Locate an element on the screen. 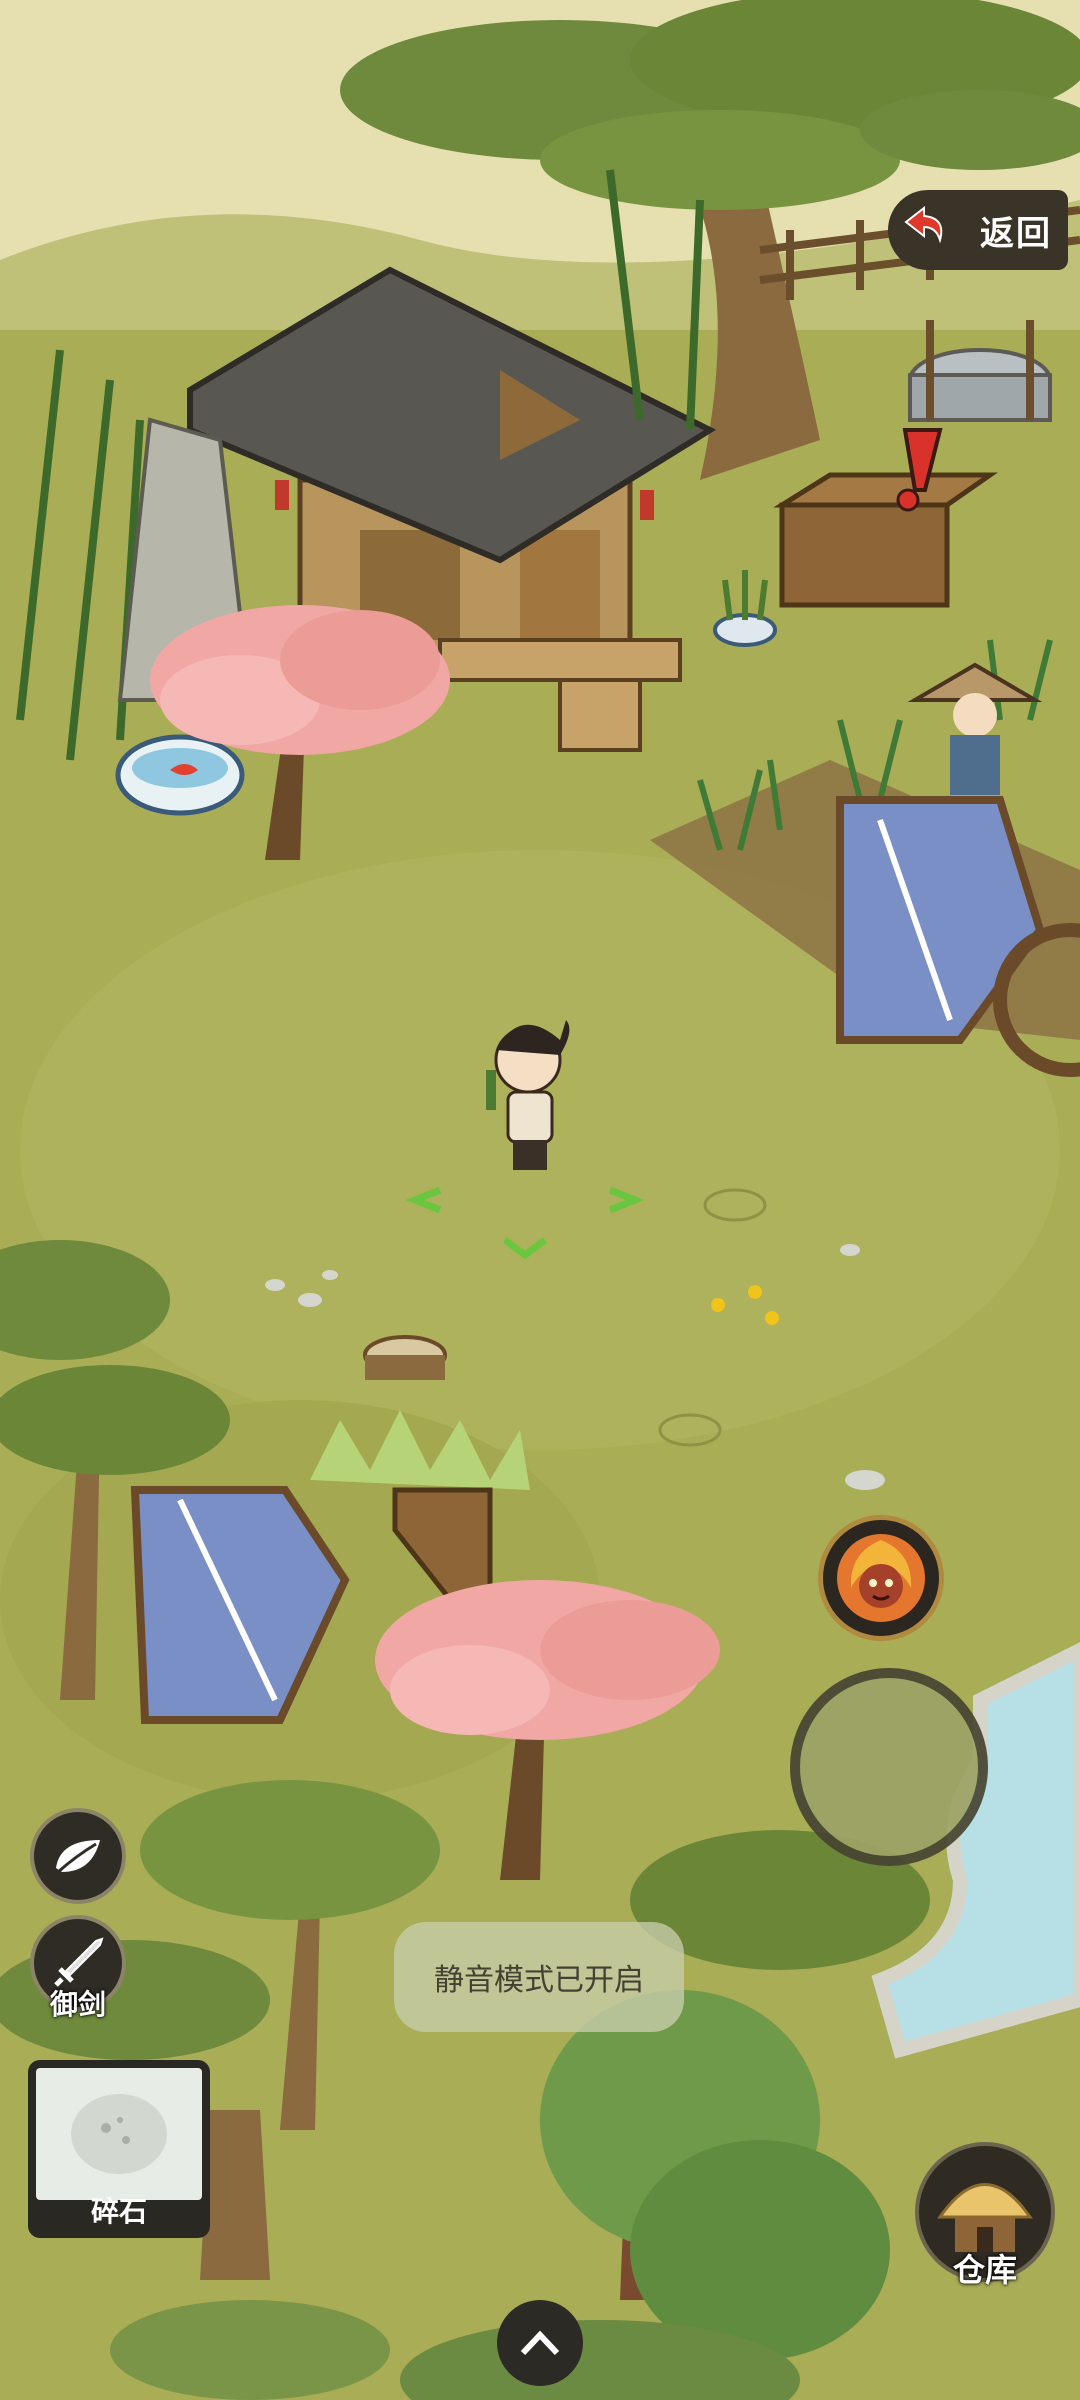 The image size is (1080, 2400). mute-toast: 静音模式已开启 is located at coordinates (539, 1977).